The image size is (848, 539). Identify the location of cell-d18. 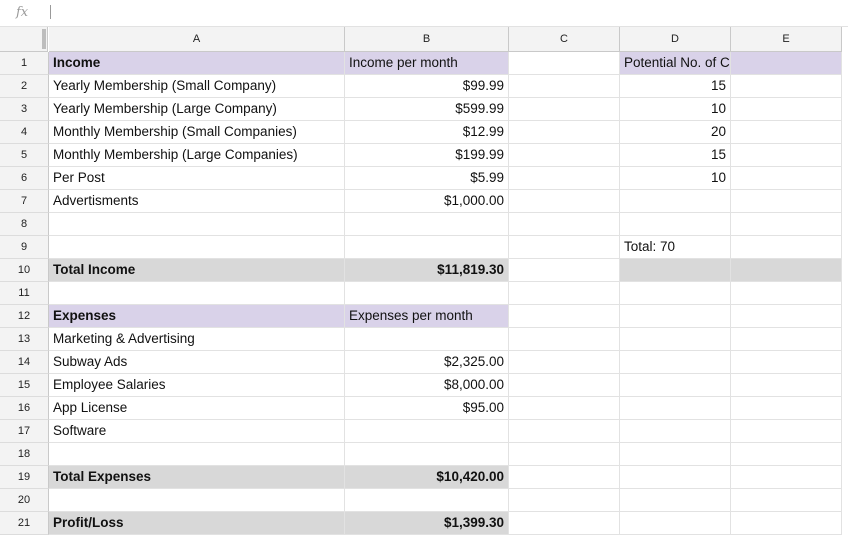
(675, 454).